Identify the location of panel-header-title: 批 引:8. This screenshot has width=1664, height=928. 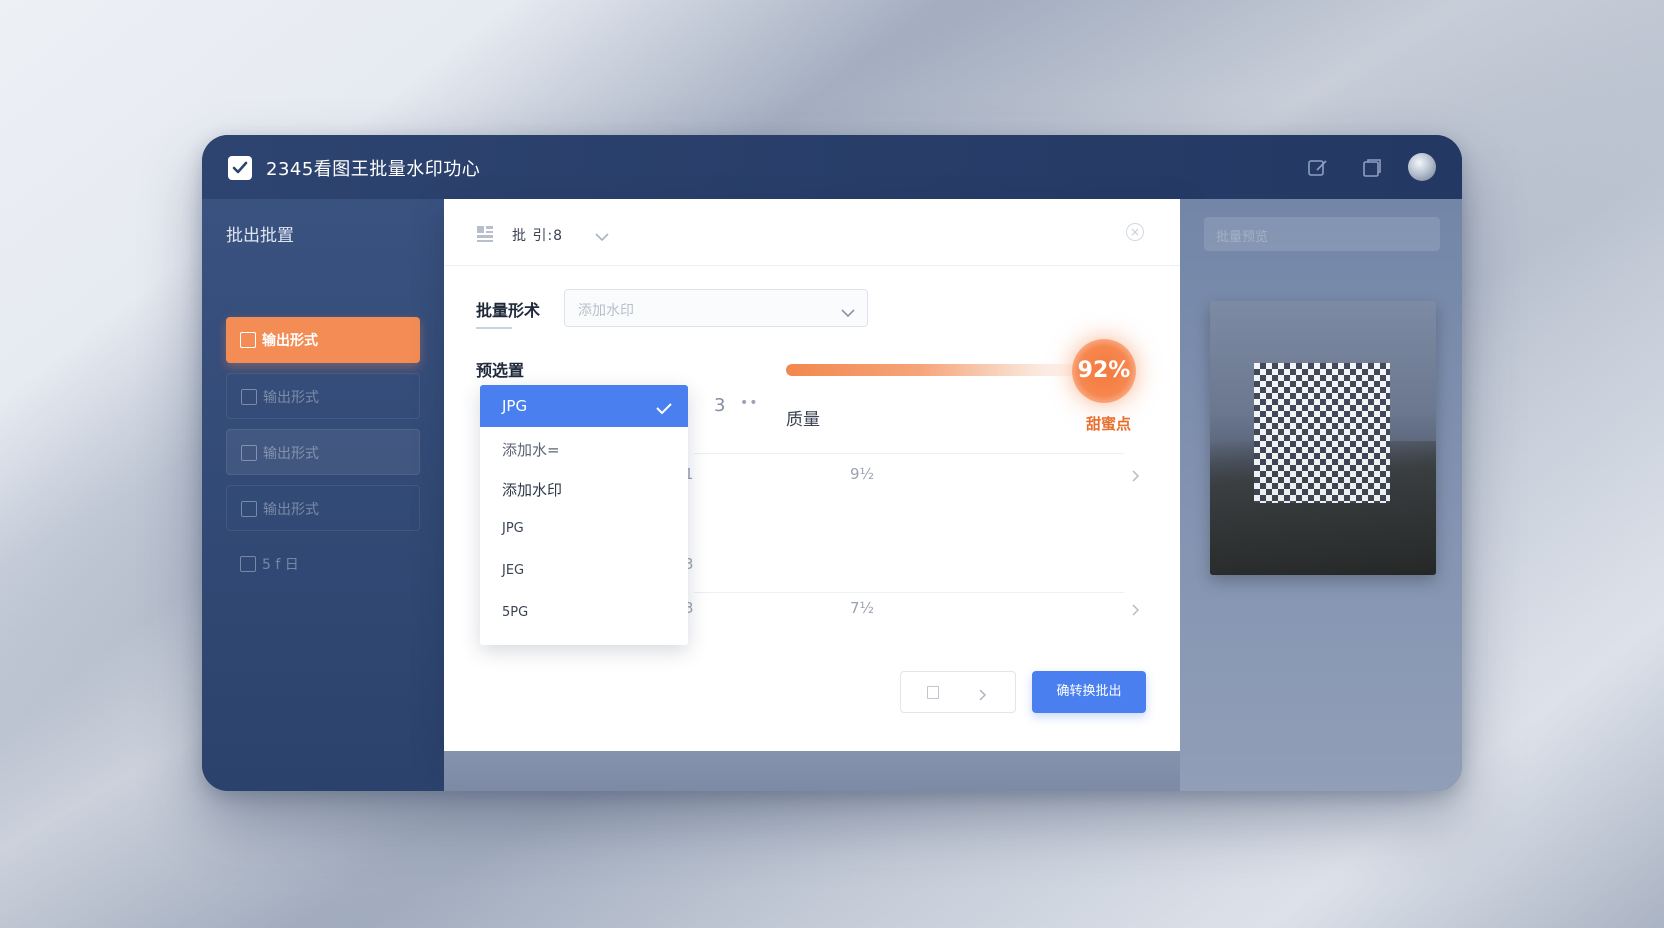
(538, 236).